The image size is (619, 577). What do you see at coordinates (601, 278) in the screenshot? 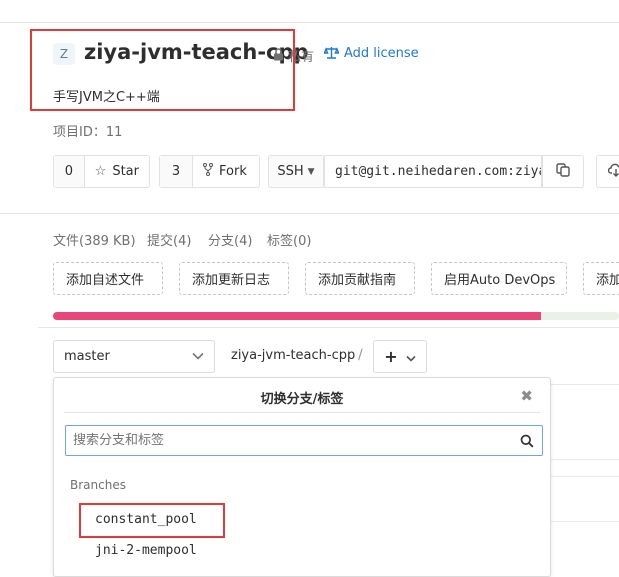
I see `add-more-button: 添加` at bounding box center [601, 278].